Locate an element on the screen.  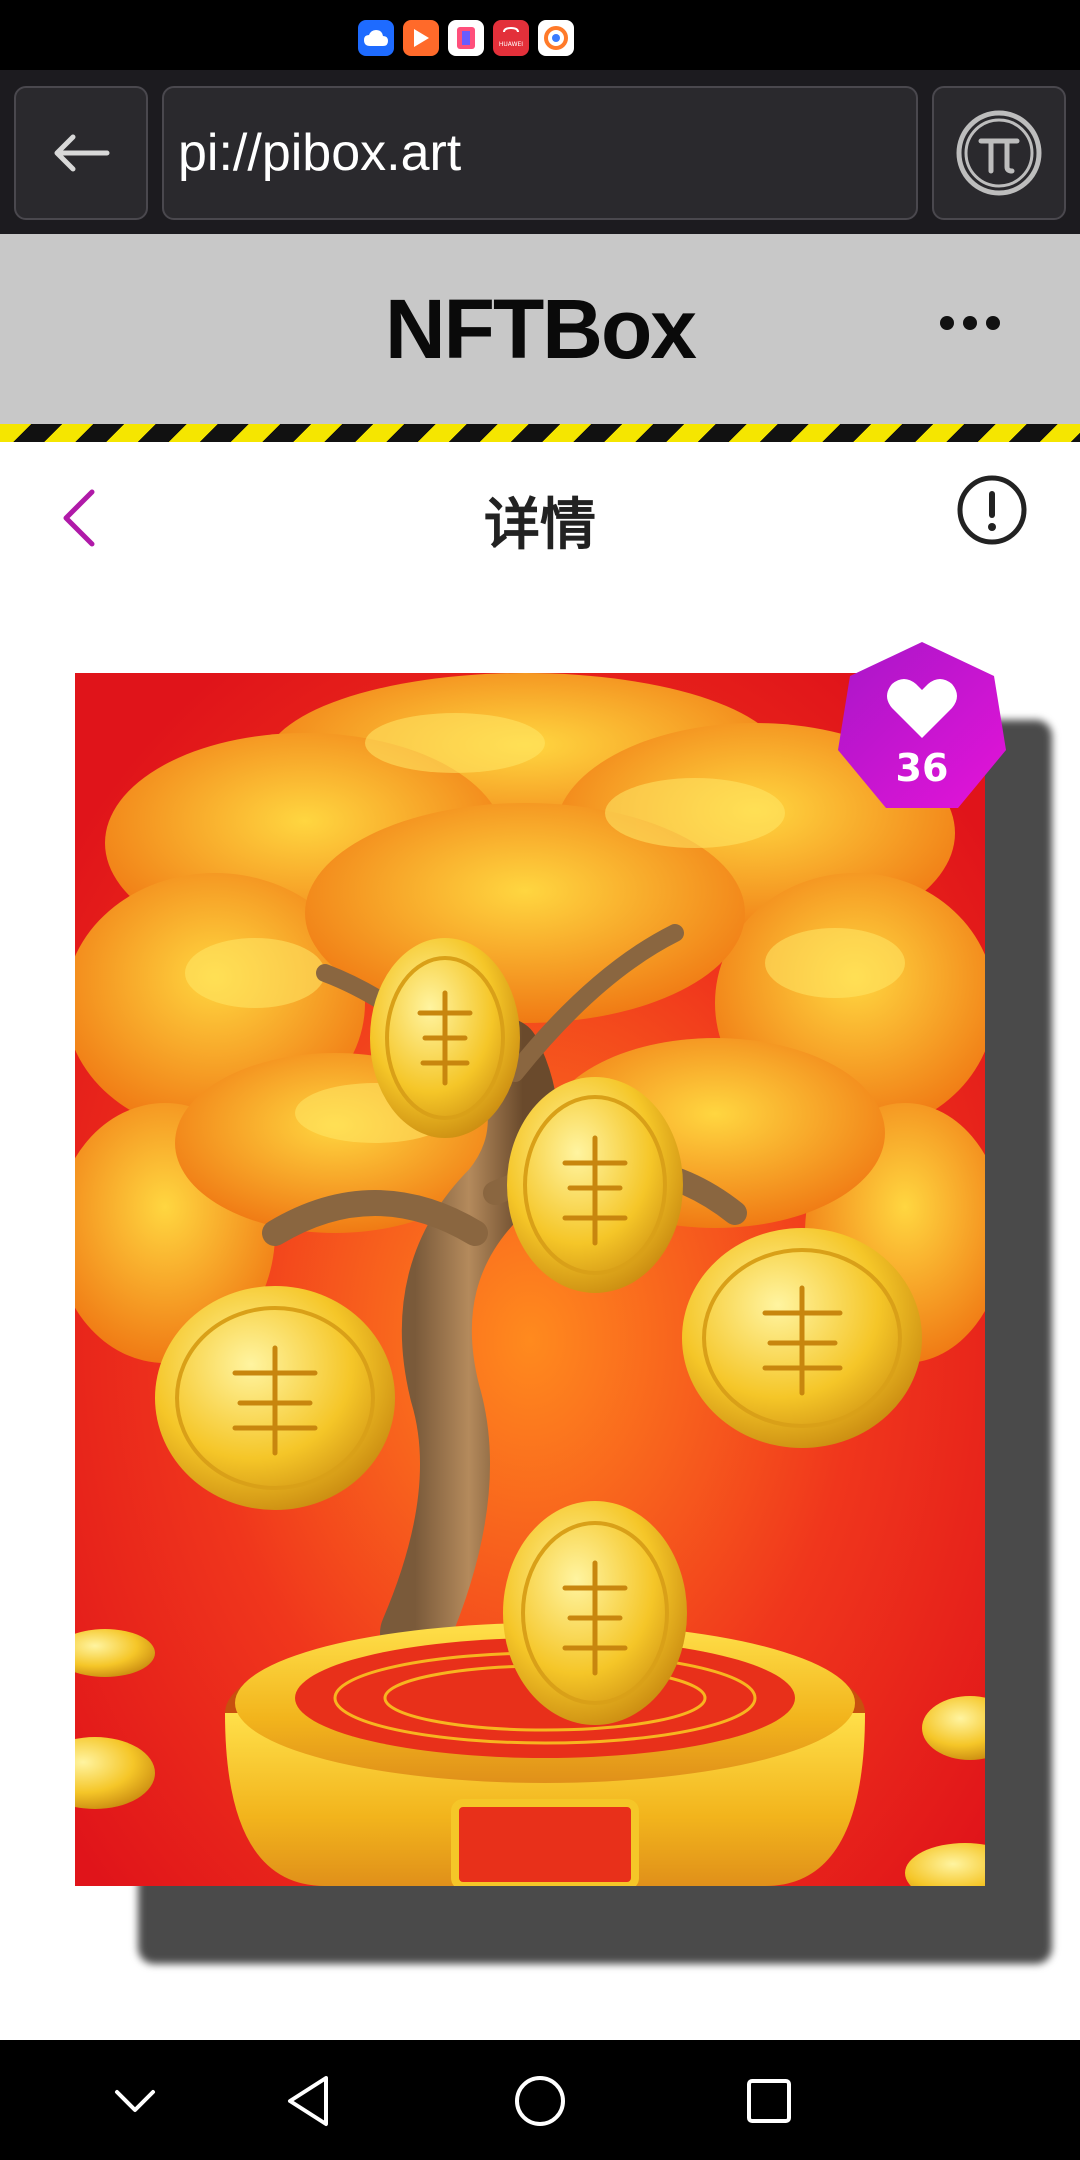
page-title: 详情 is located at coordinates (540, 525).